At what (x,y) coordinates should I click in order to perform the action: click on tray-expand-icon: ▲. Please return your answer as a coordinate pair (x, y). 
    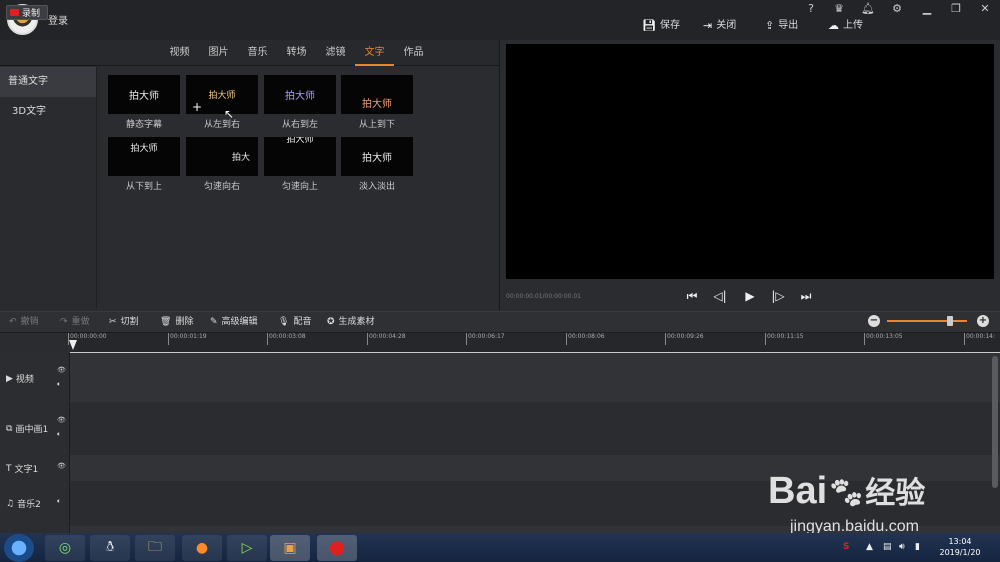
    Looking at the image, I should click on (869, 547).